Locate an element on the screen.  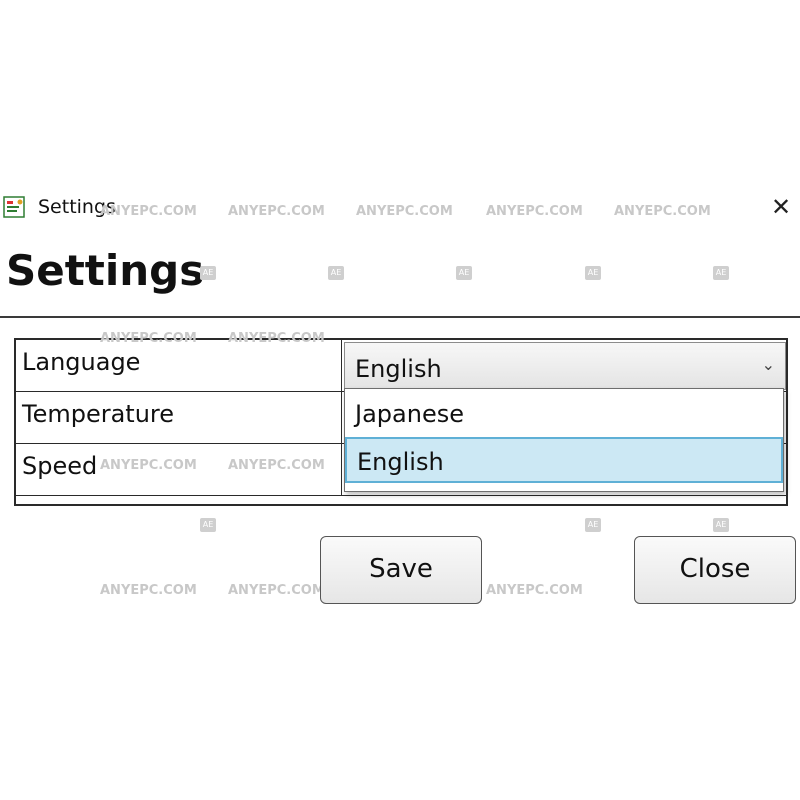
divider is located at coordinates (400, 317).